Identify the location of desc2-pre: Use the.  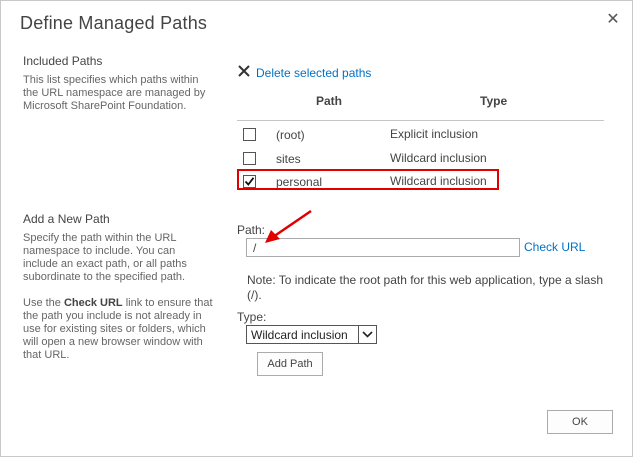
(43, 303).